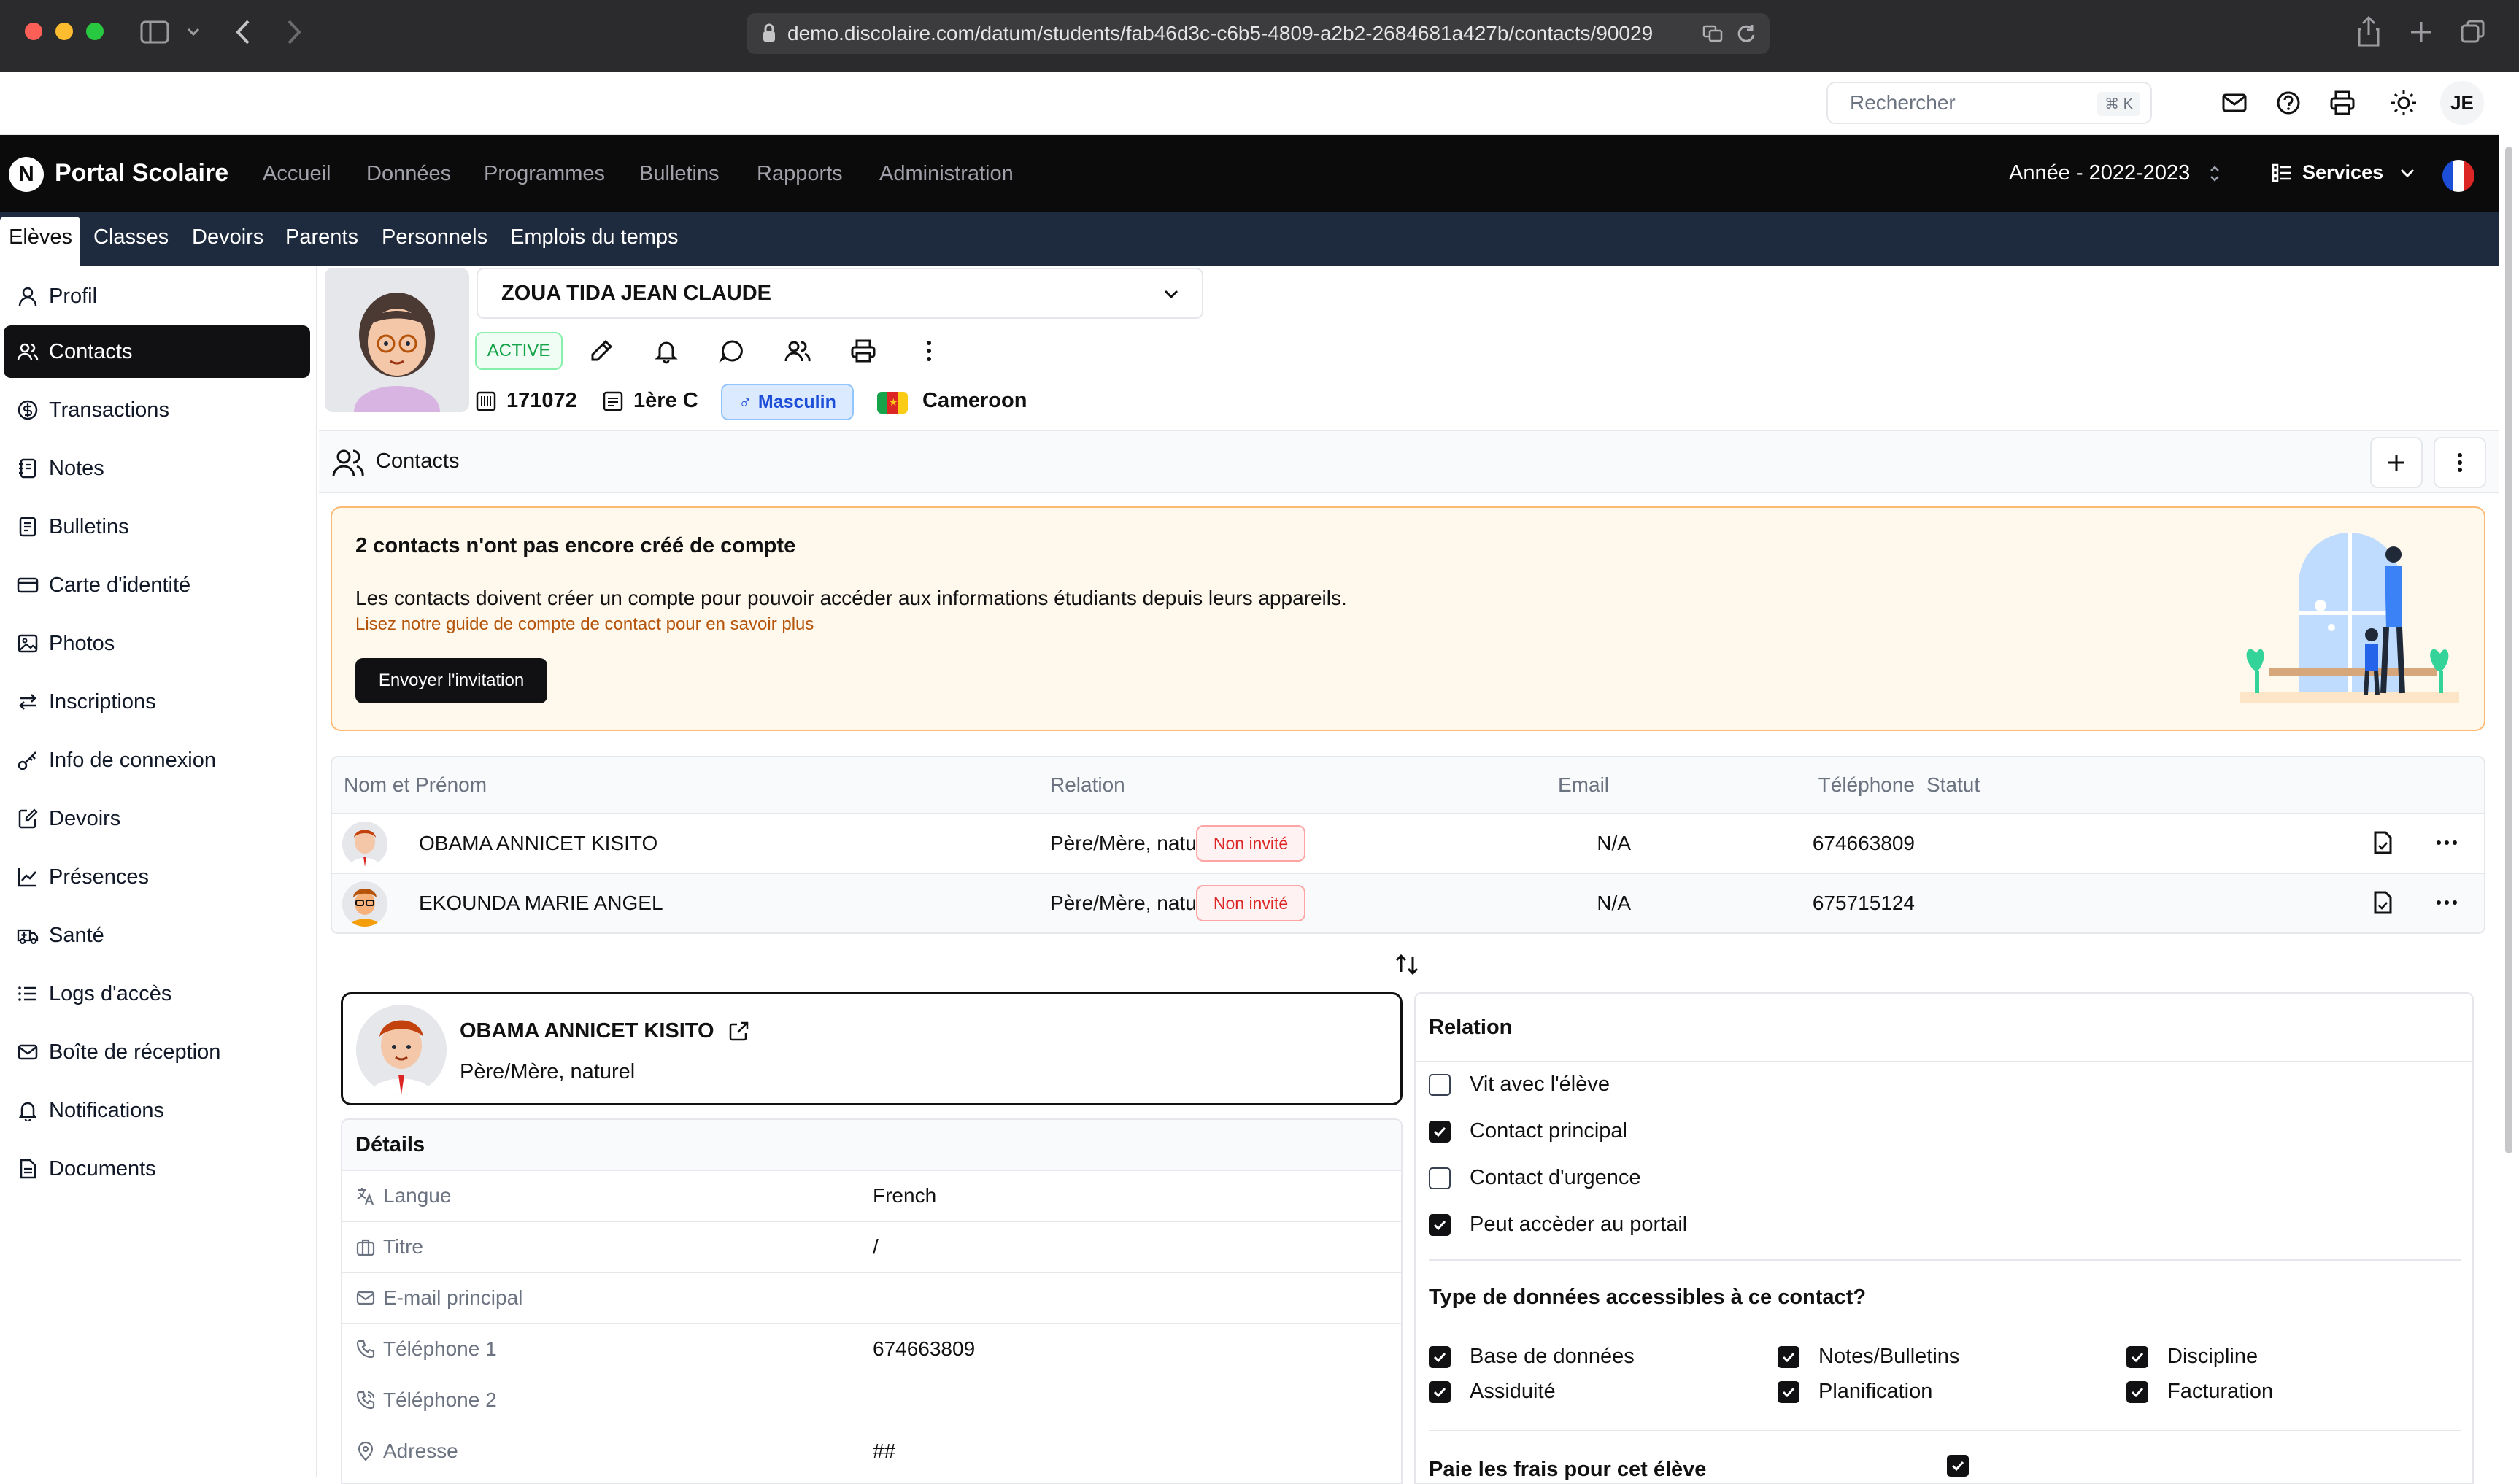  I want to click on student-select: ZOUA TIDA JEAN CLAUDE, so click(840, 293).